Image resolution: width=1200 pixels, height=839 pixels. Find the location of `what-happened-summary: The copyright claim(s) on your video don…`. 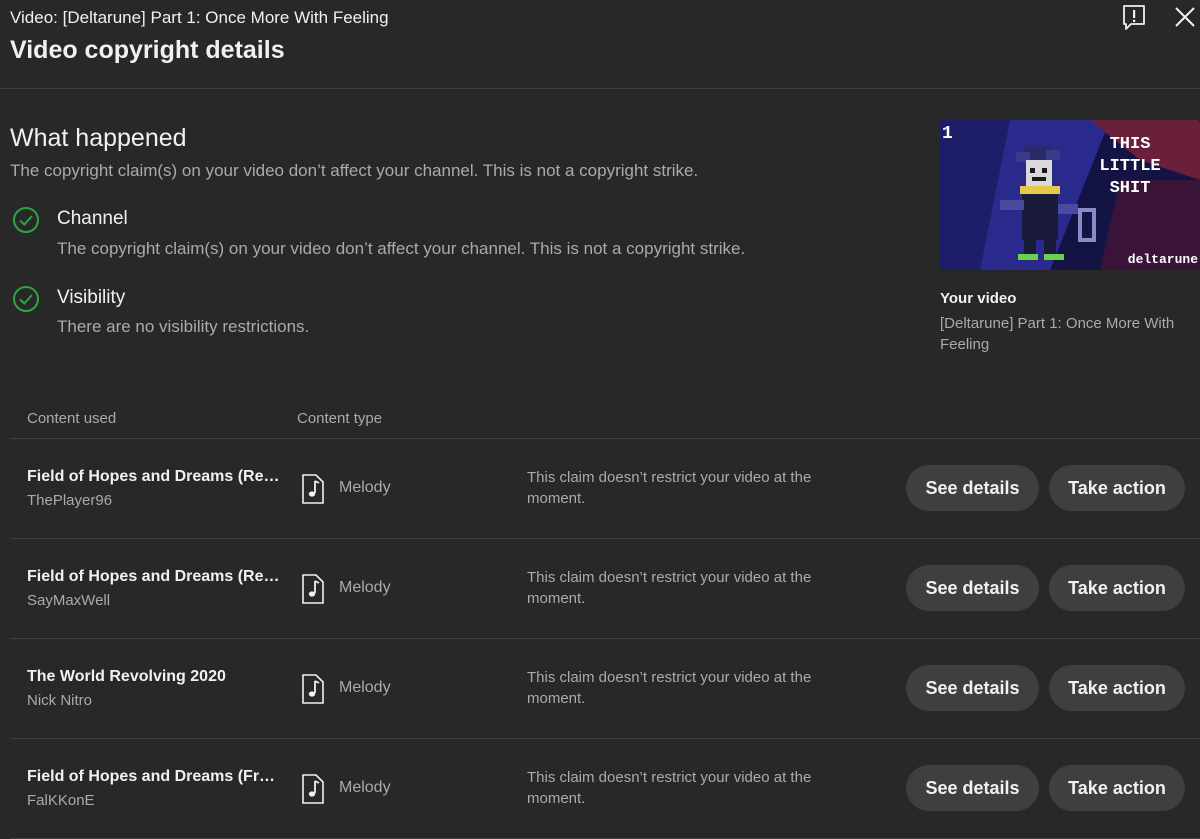

what-happened-summary: The copyright claim(s) on your video don… is located at coordinates (354, 170).